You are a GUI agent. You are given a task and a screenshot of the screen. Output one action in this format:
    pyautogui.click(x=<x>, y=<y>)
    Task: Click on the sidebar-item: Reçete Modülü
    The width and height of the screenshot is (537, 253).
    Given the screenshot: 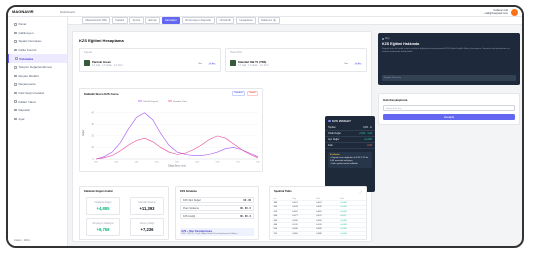 What is the action you would take?
    pyautogui.click(x=37, y=76)
    